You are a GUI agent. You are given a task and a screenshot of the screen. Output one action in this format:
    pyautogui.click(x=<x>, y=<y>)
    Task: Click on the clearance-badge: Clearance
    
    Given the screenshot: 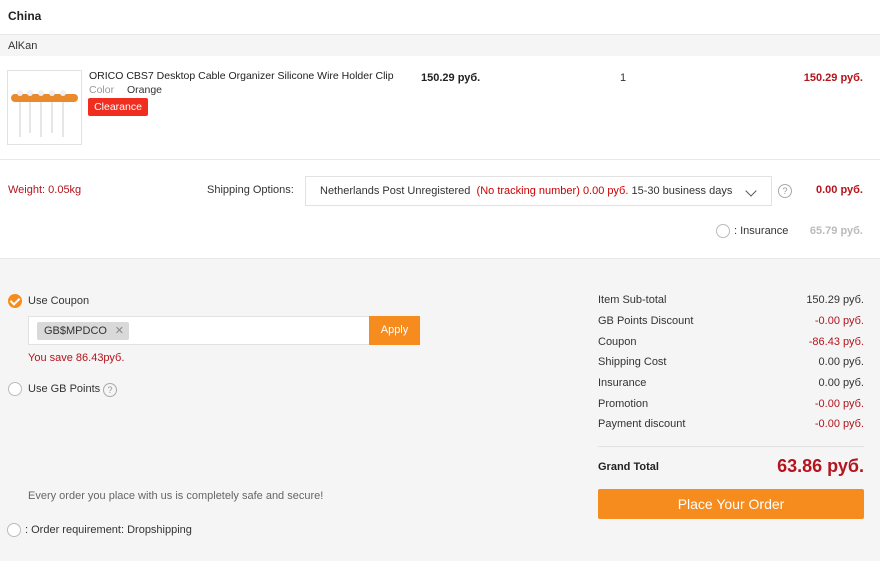 What is the action you would take?
    pyautogui.click(x=118, y=107)
    